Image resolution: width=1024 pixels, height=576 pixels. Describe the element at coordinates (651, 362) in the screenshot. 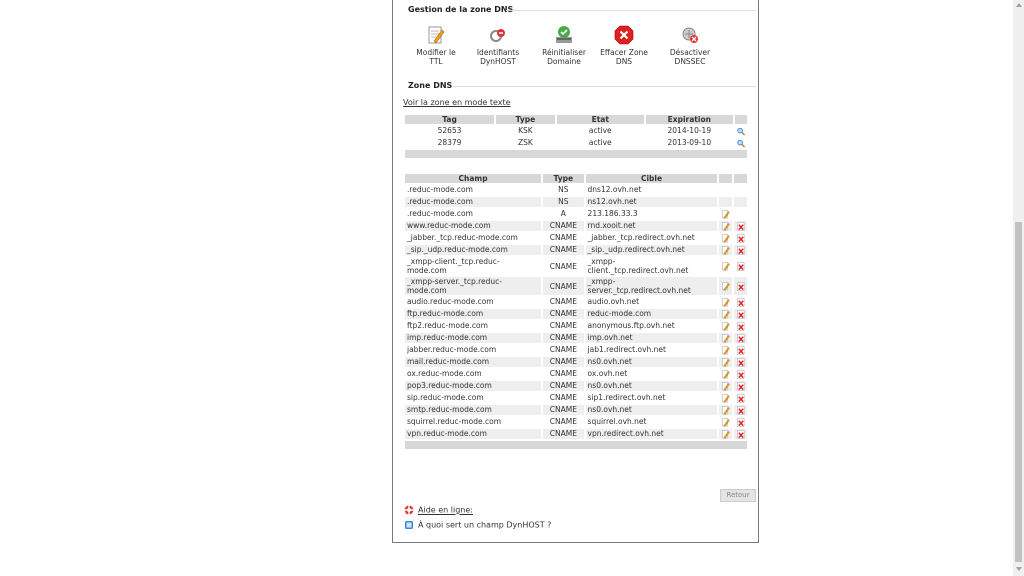

I see `cible-cell: ns0.ovh.net` at that location.